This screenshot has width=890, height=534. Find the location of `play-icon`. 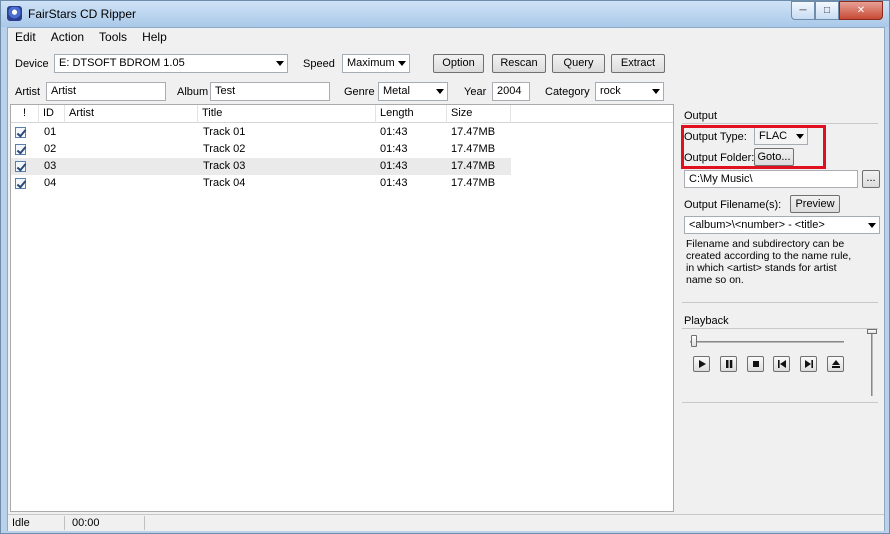

play-icon is located at coordinates (702, 364).